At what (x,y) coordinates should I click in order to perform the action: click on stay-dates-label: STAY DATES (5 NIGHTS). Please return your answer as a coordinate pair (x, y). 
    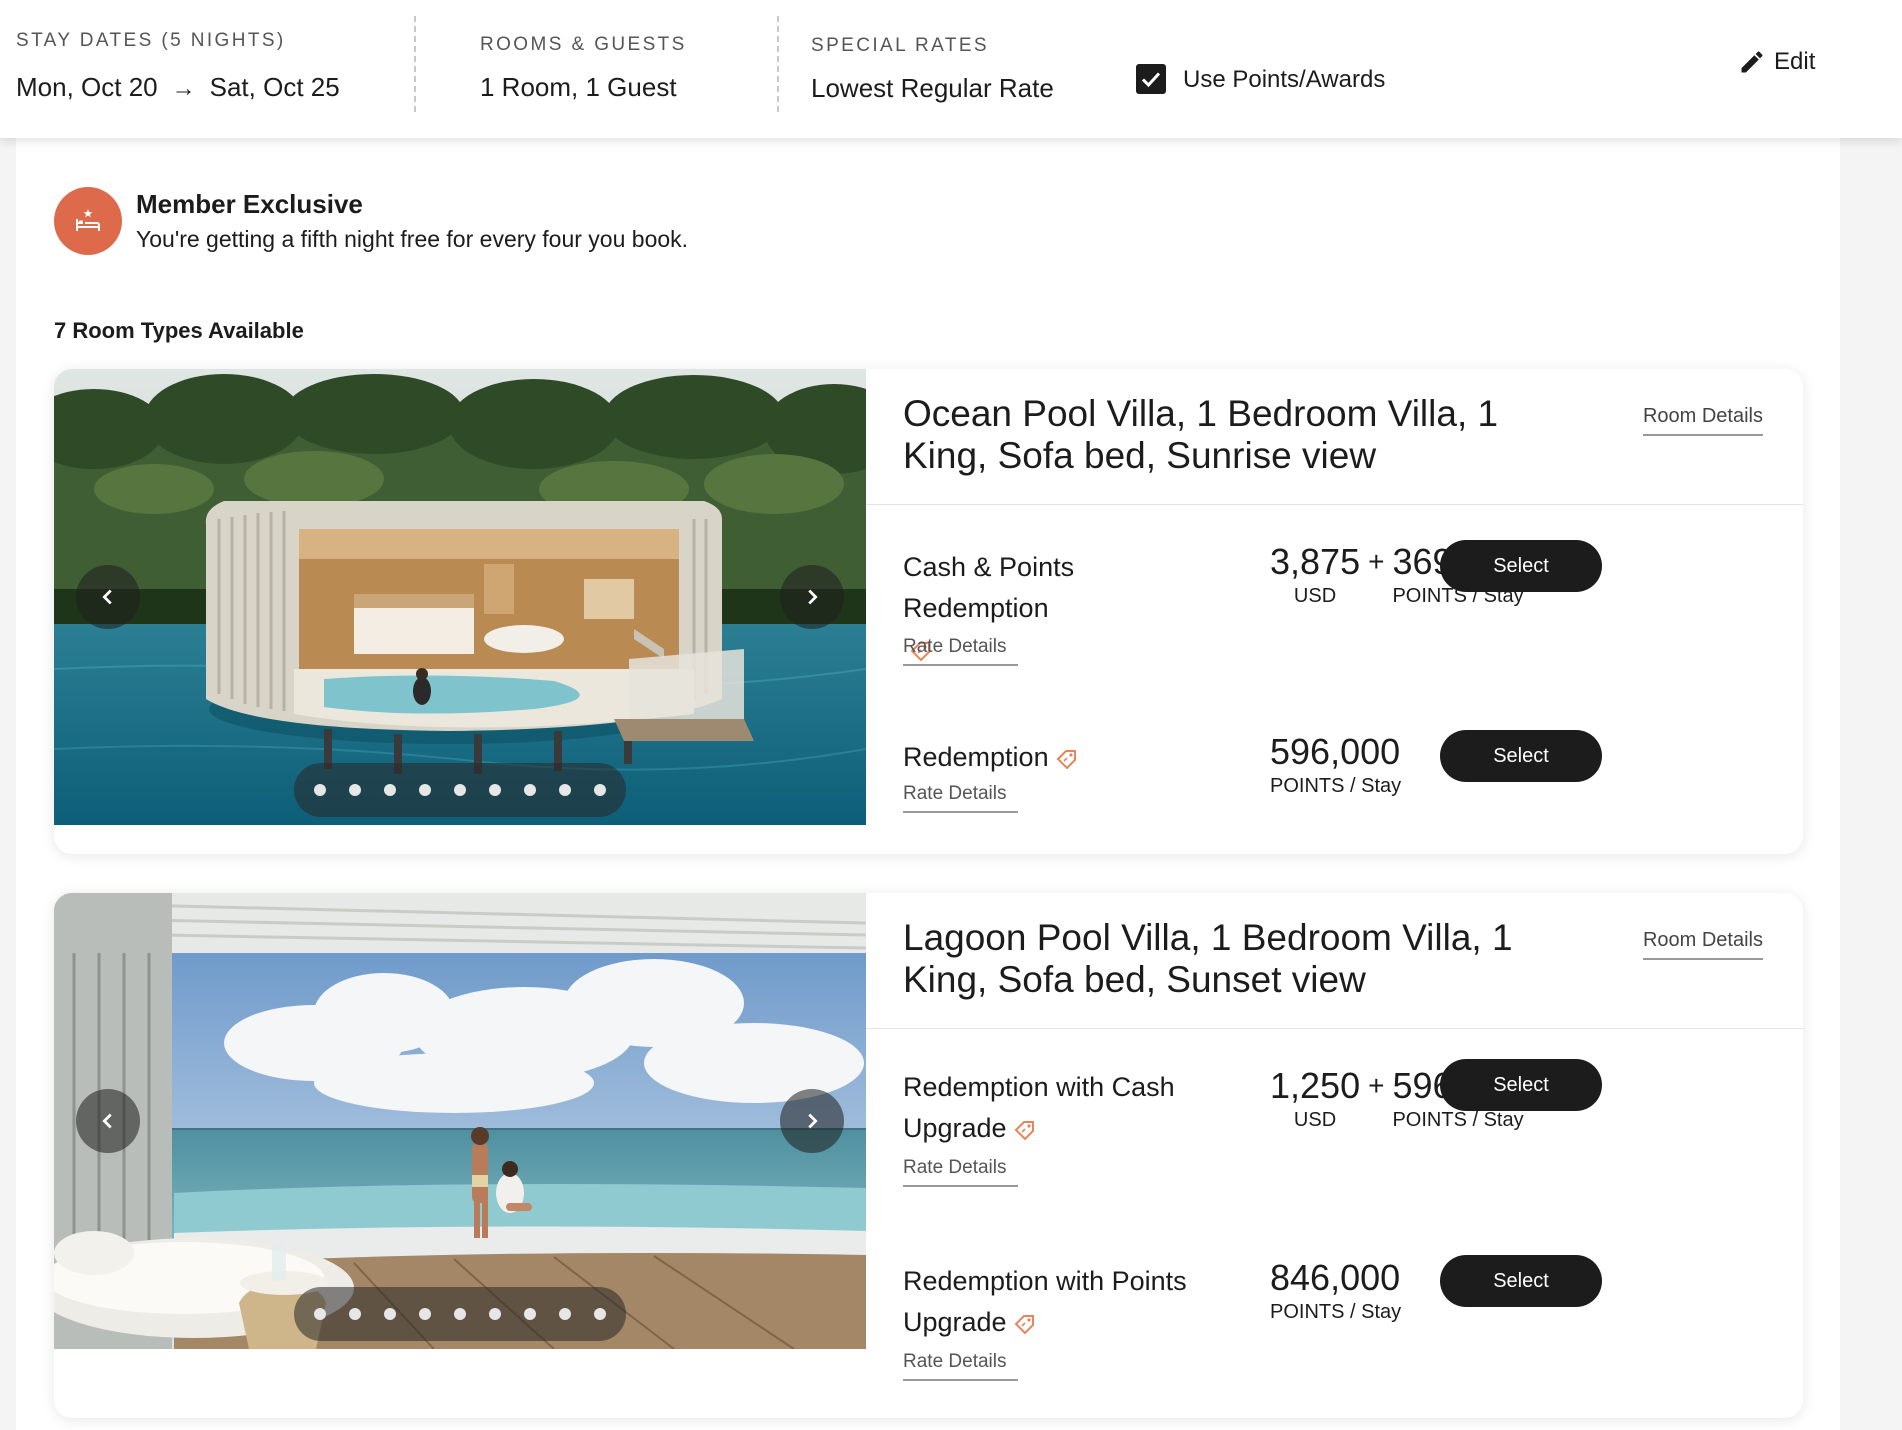
    Looking at the image, I should click on (151, 40).